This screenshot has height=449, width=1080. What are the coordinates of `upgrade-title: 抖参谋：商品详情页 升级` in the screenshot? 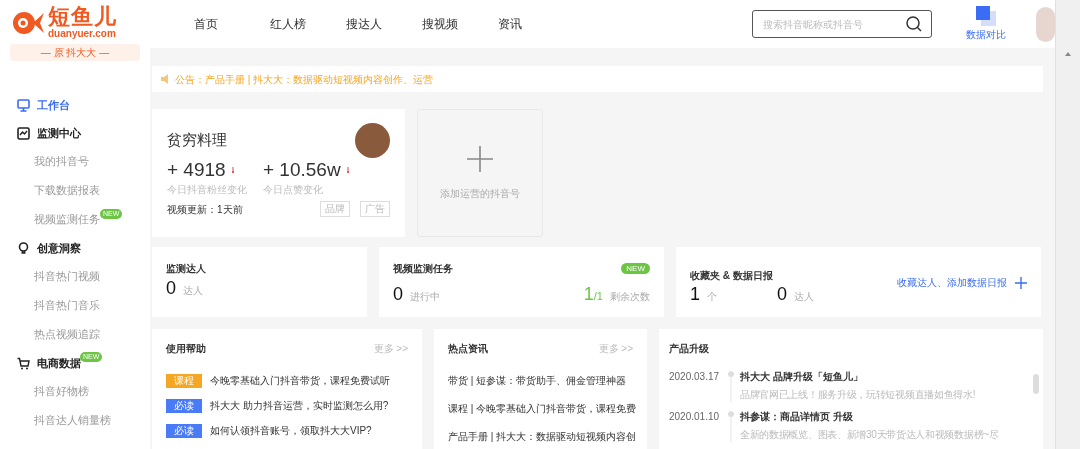 It's located at (796, 417).